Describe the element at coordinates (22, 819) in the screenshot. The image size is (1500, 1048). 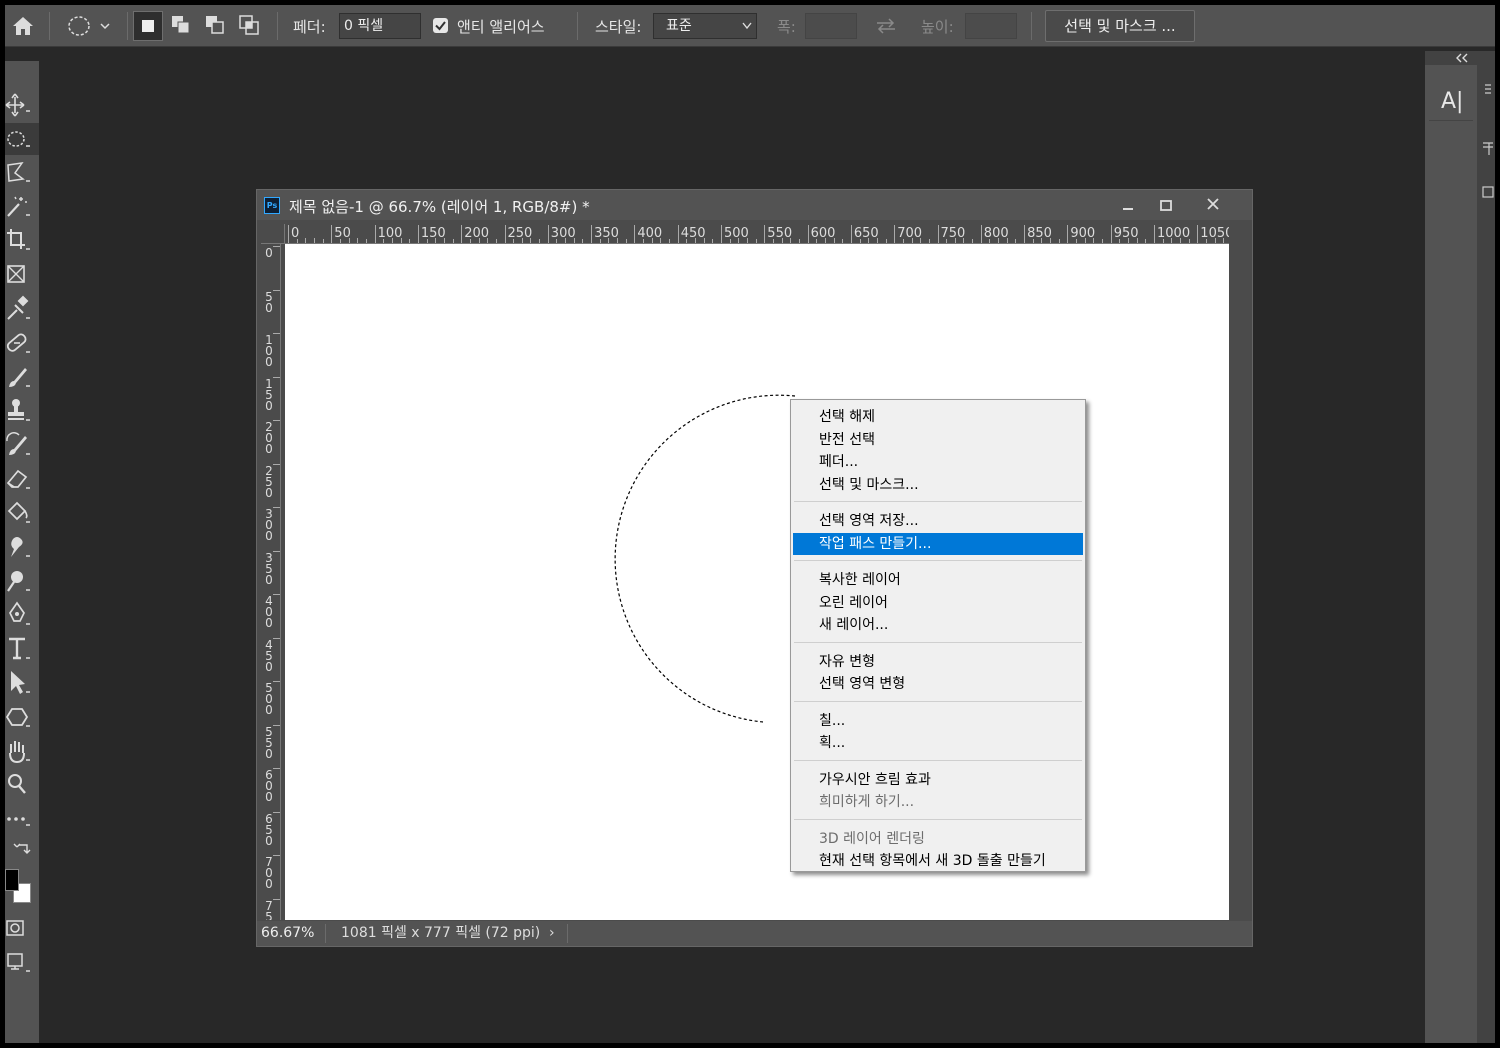
I see `more-tools` at that location.